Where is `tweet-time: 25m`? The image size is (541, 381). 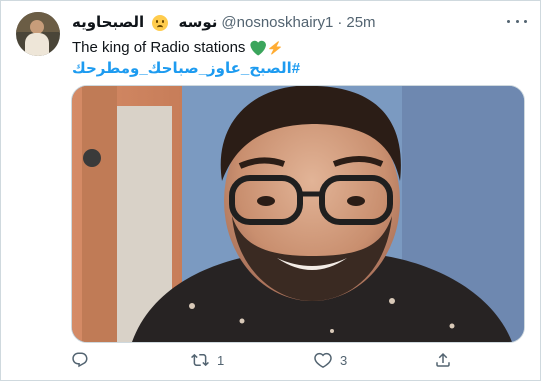 tweet-time: 25m is located at coordinates (360, 22).